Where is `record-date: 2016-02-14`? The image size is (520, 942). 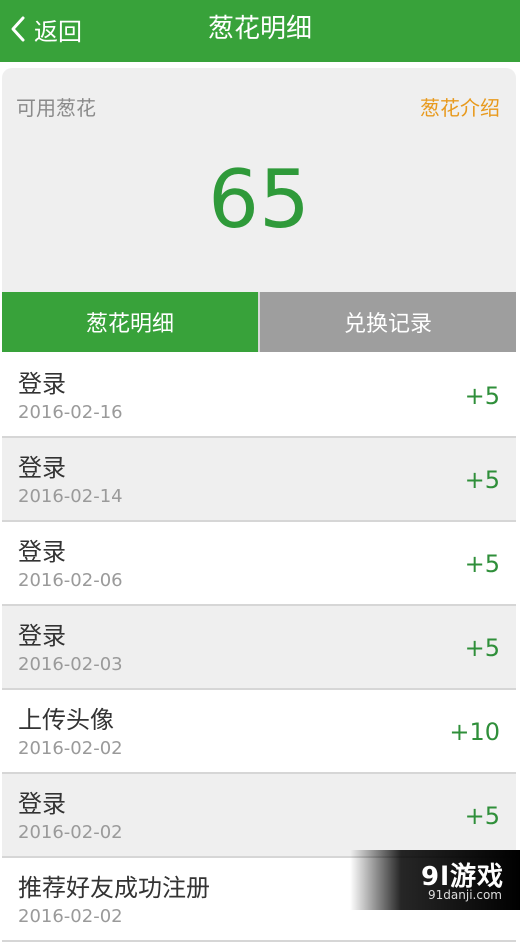 record-date: 2016-02-14 is located at coordinates (70, 496).